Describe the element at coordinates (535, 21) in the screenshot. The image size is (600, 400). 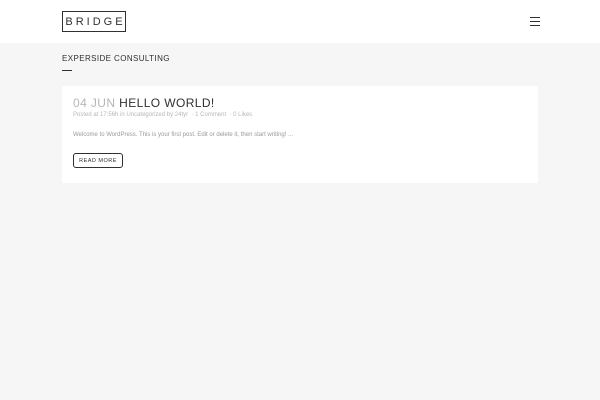
I see `hamburger-icon` at that location.